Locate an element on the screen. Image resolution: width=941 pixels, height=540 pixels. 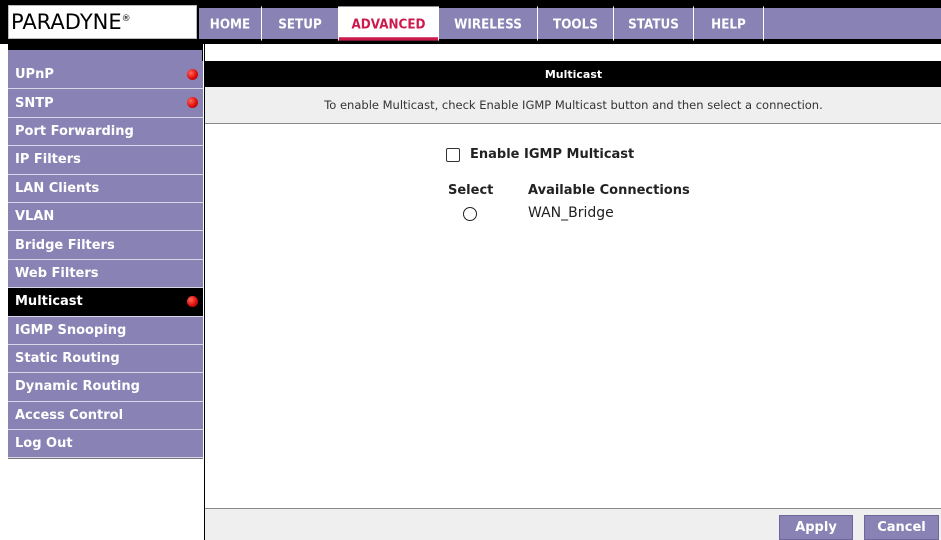
sidebar-item-label: IGMP Snooping is located at coordinates (71, 330).